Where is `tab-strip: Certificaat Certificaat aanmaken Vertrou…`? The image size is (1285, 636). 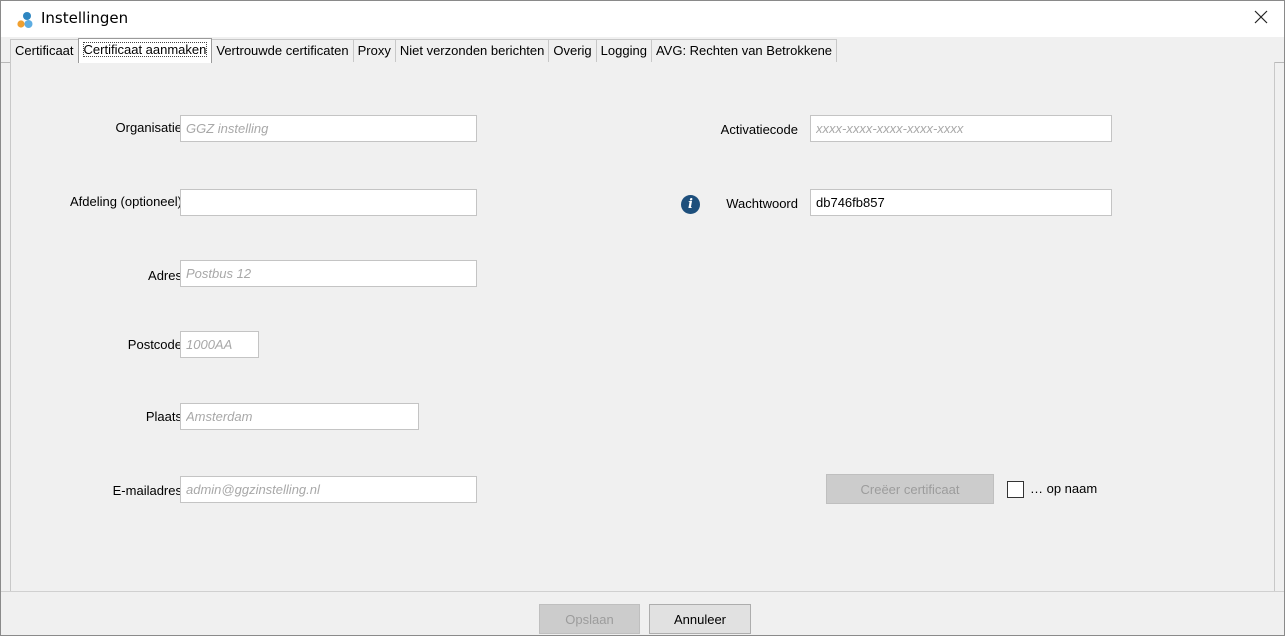 tab-strip: Certificaat Certificaat aanmaken Vertrou… is located at coordinates (424, 50).